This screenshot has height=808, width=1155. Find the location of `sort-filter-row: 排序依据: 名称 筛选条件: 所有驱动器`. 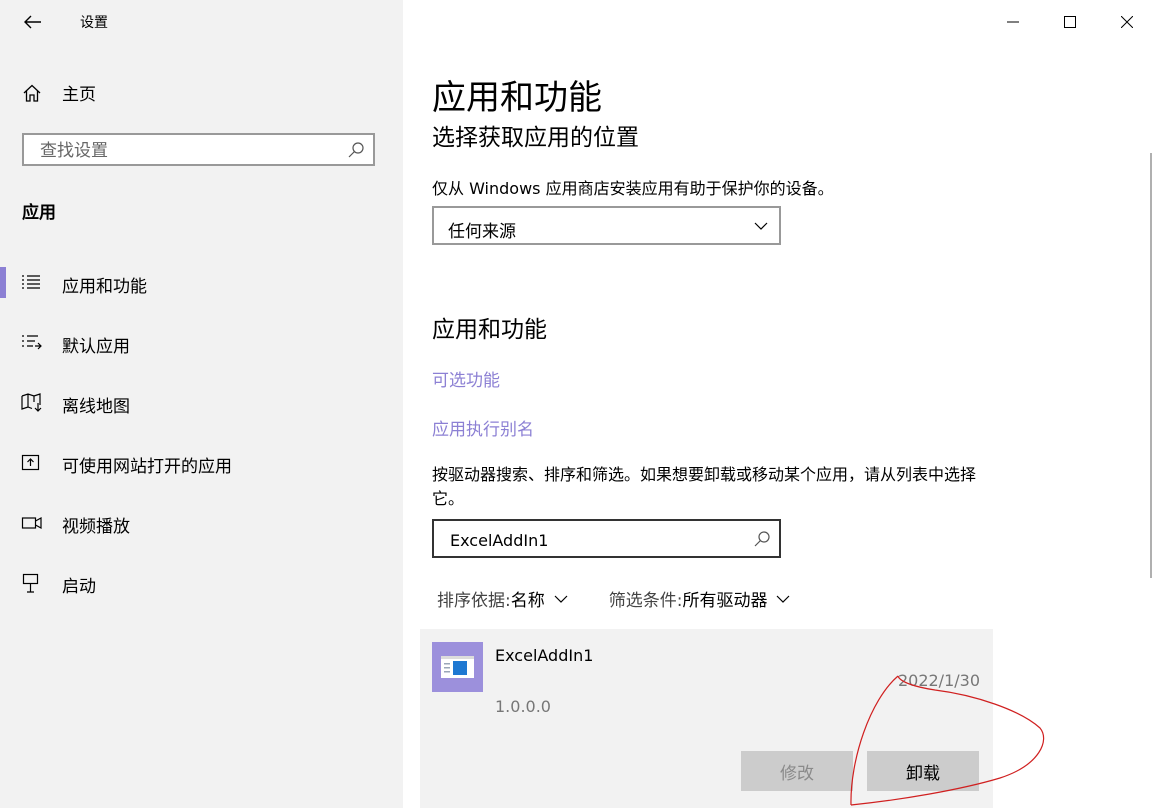

sort-filter-row: 排序依据: 名称 筛选条件: 所有驱动器 is located at coordinates (614, 598).